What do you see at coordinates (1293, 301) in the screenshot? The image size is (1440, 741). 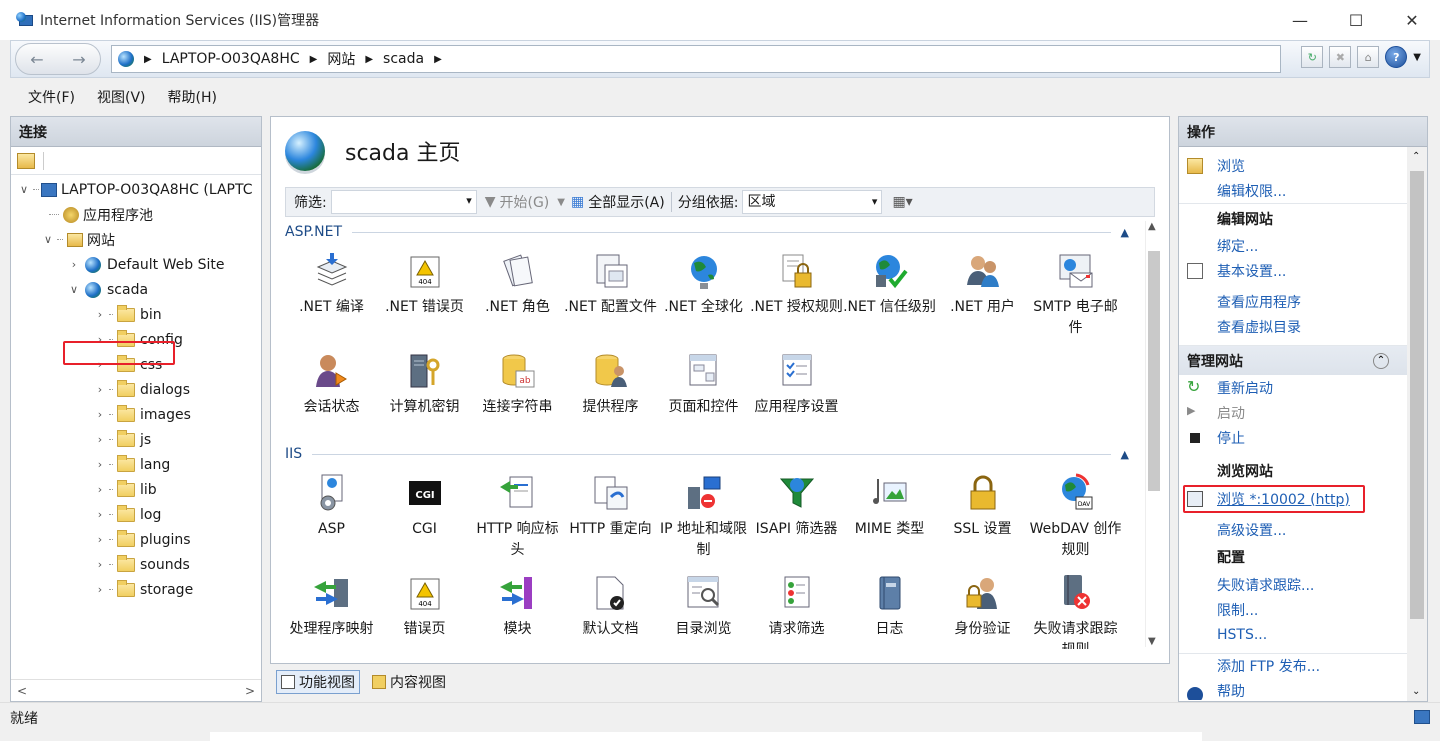 I see `action-view-apps: 查看应用程序` at bounding box center [1293, 301].